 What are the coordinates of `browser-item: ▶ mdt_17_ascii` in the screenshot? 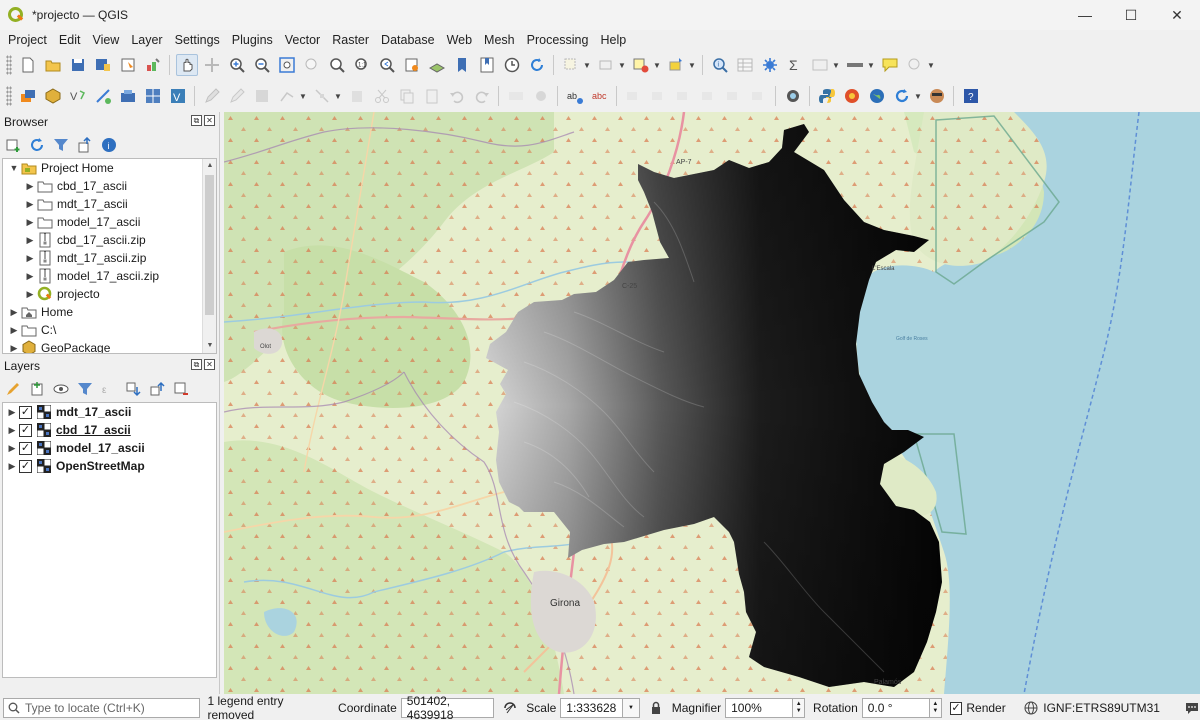 It's located at (109, 204).